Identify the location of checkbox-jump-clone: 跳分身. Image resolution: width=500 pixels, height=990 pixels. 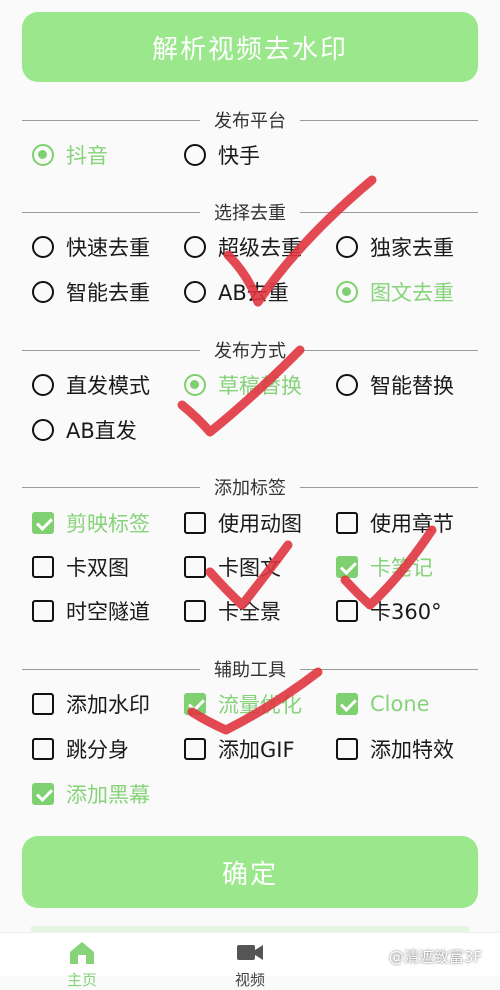
(80, 749).